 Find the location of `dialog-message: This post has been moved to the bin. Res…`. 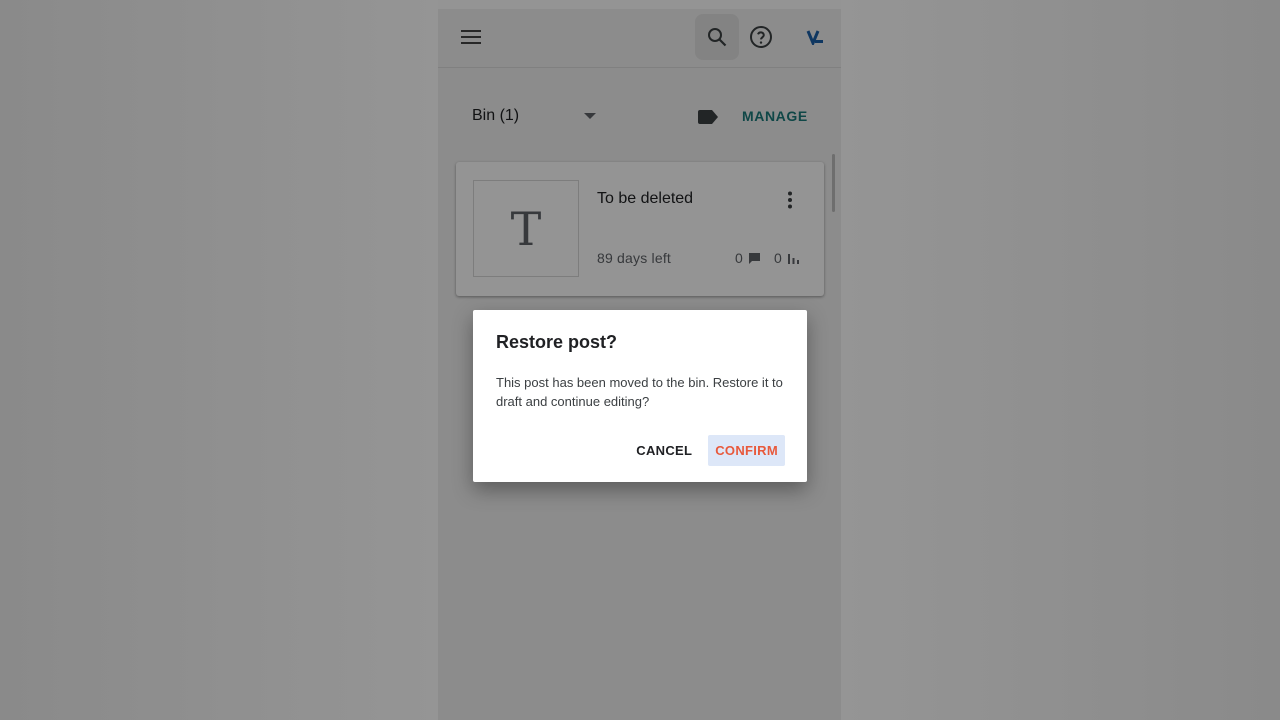

dialog-message: This post has been moved to the bin. Res… is located at coordinates (639, 392).